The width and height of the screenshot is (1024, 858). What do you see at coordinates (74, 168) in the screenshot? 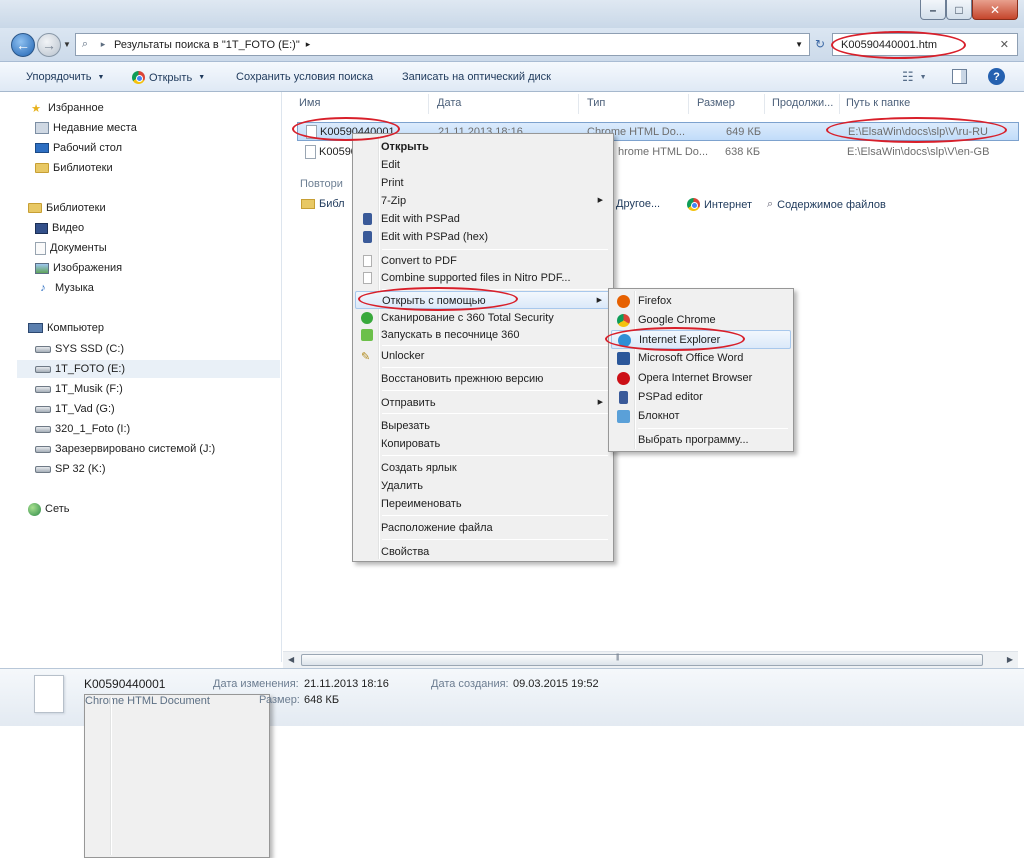
I see `nav-libraries-fav: Библиотеки` at bounding box center [74, 168].